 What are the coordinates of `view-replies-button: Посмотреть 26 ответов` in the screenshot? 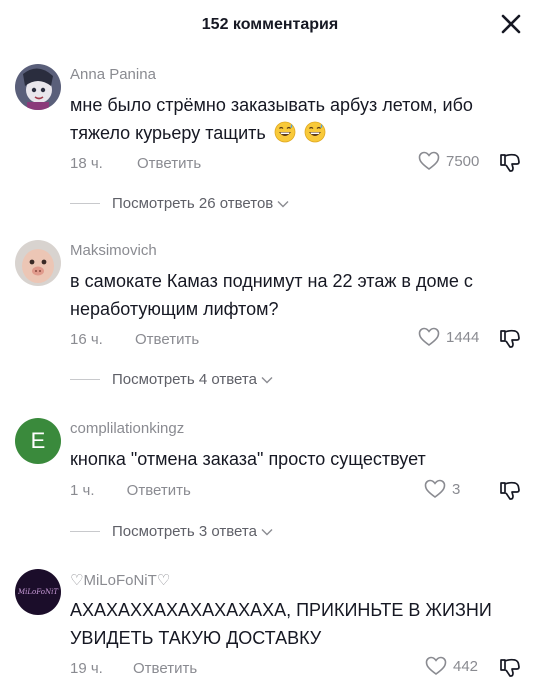 It's located at (179, 203).